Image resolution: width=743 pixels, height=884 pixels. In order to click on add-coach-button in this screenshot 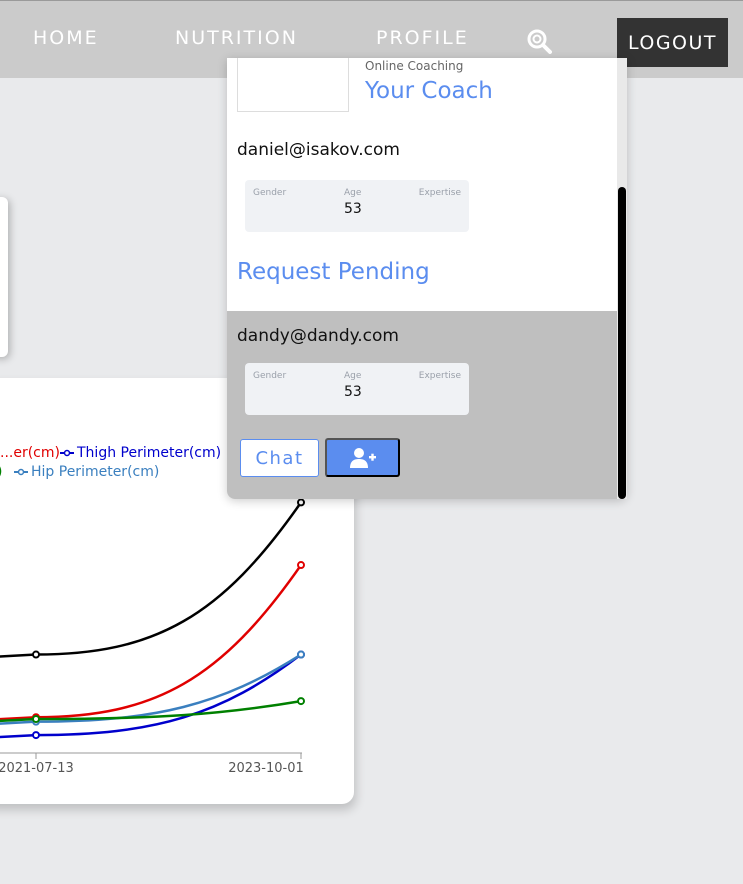, I will do `click(362, 457)`.